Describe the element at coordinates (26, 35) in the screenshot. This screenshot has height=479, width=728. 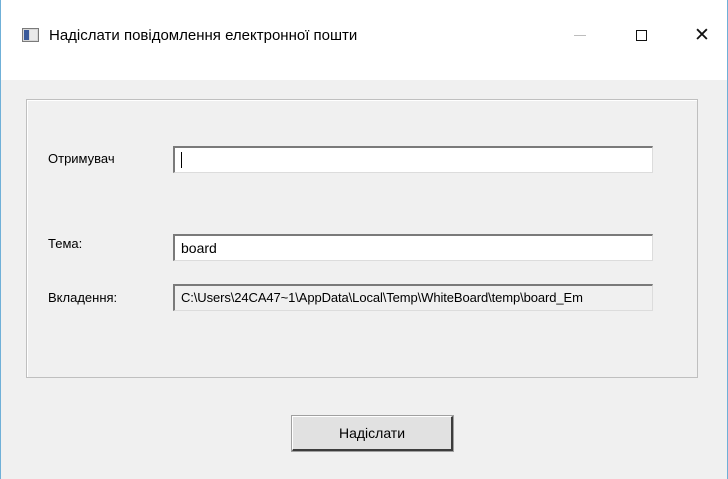
I see `app-icon-pane-left` at that location.